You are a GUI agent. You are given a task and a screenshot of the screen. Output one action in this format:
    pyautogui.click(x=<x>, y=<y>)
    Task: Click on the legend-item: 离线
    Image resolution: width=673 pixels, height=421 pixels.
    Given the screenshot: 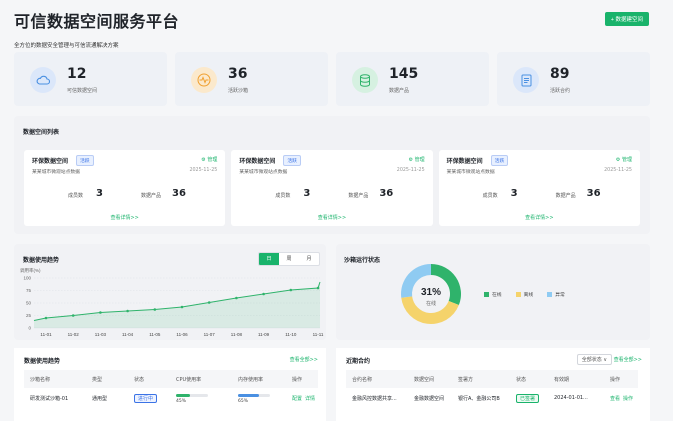 What is the action you would take?
    pyautogui.click(x=524, y=294)
    